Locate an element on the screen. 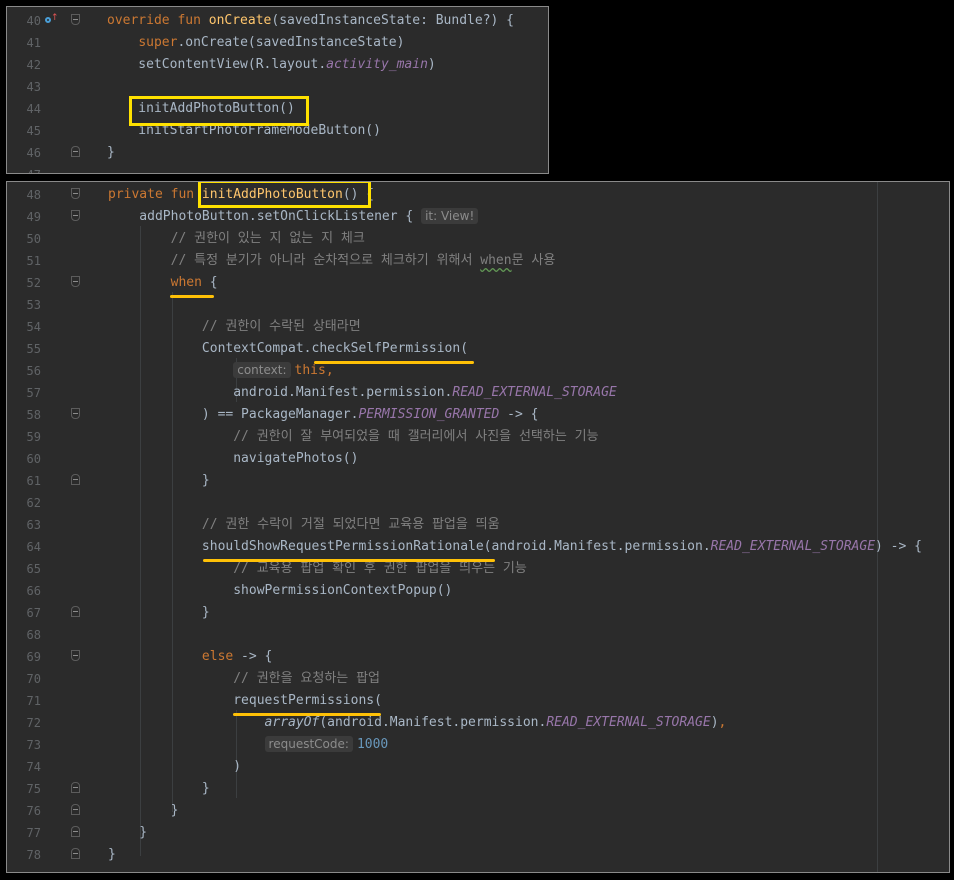  line-number: 65 is located at coordinates (33, 569).